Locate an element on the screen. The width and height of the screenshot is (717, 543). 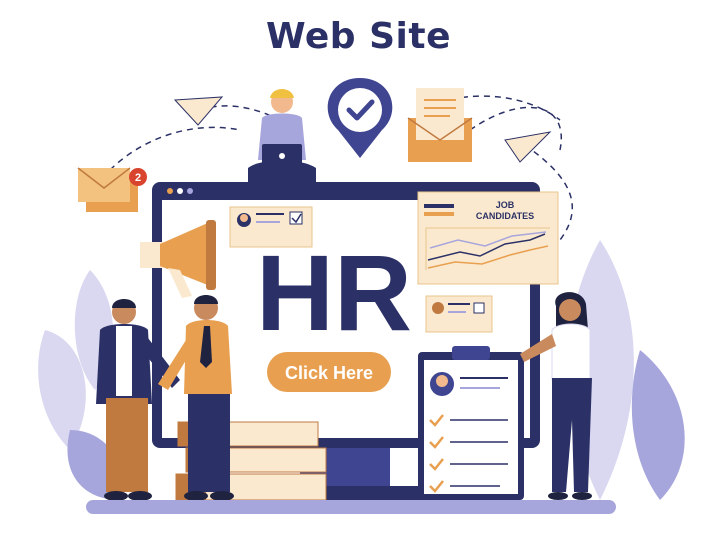
envelope-notification: 2 is located at coordinates (112, 189).